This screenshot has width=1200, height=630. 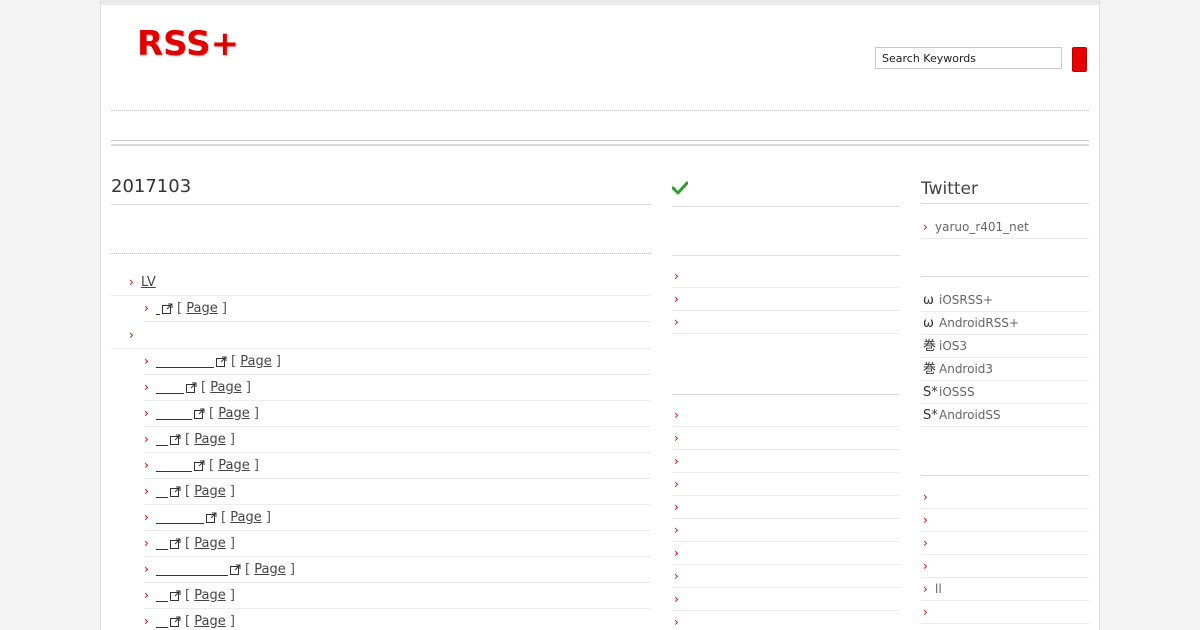 I want to click on nav-divider, so click(x=600, y=143).